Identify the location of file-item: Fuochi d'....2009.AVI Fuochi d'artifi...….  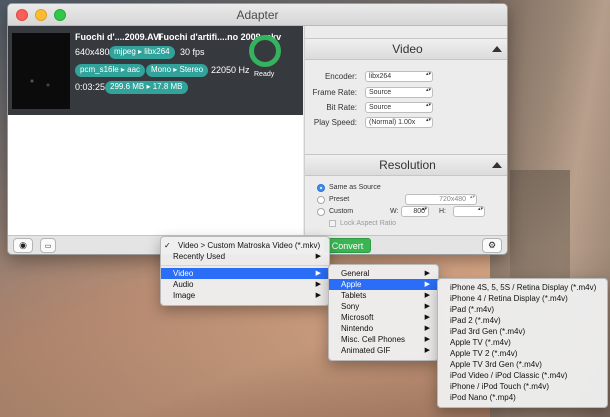
(155, 70).